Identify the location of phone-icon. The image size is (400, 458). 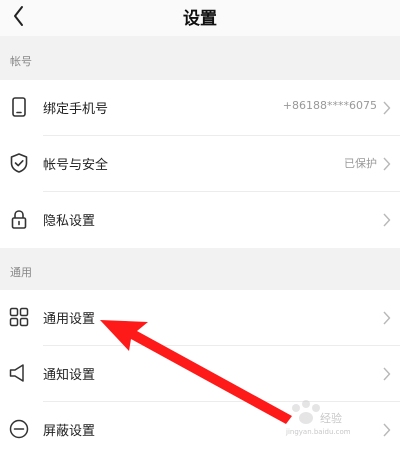
(19, 107).